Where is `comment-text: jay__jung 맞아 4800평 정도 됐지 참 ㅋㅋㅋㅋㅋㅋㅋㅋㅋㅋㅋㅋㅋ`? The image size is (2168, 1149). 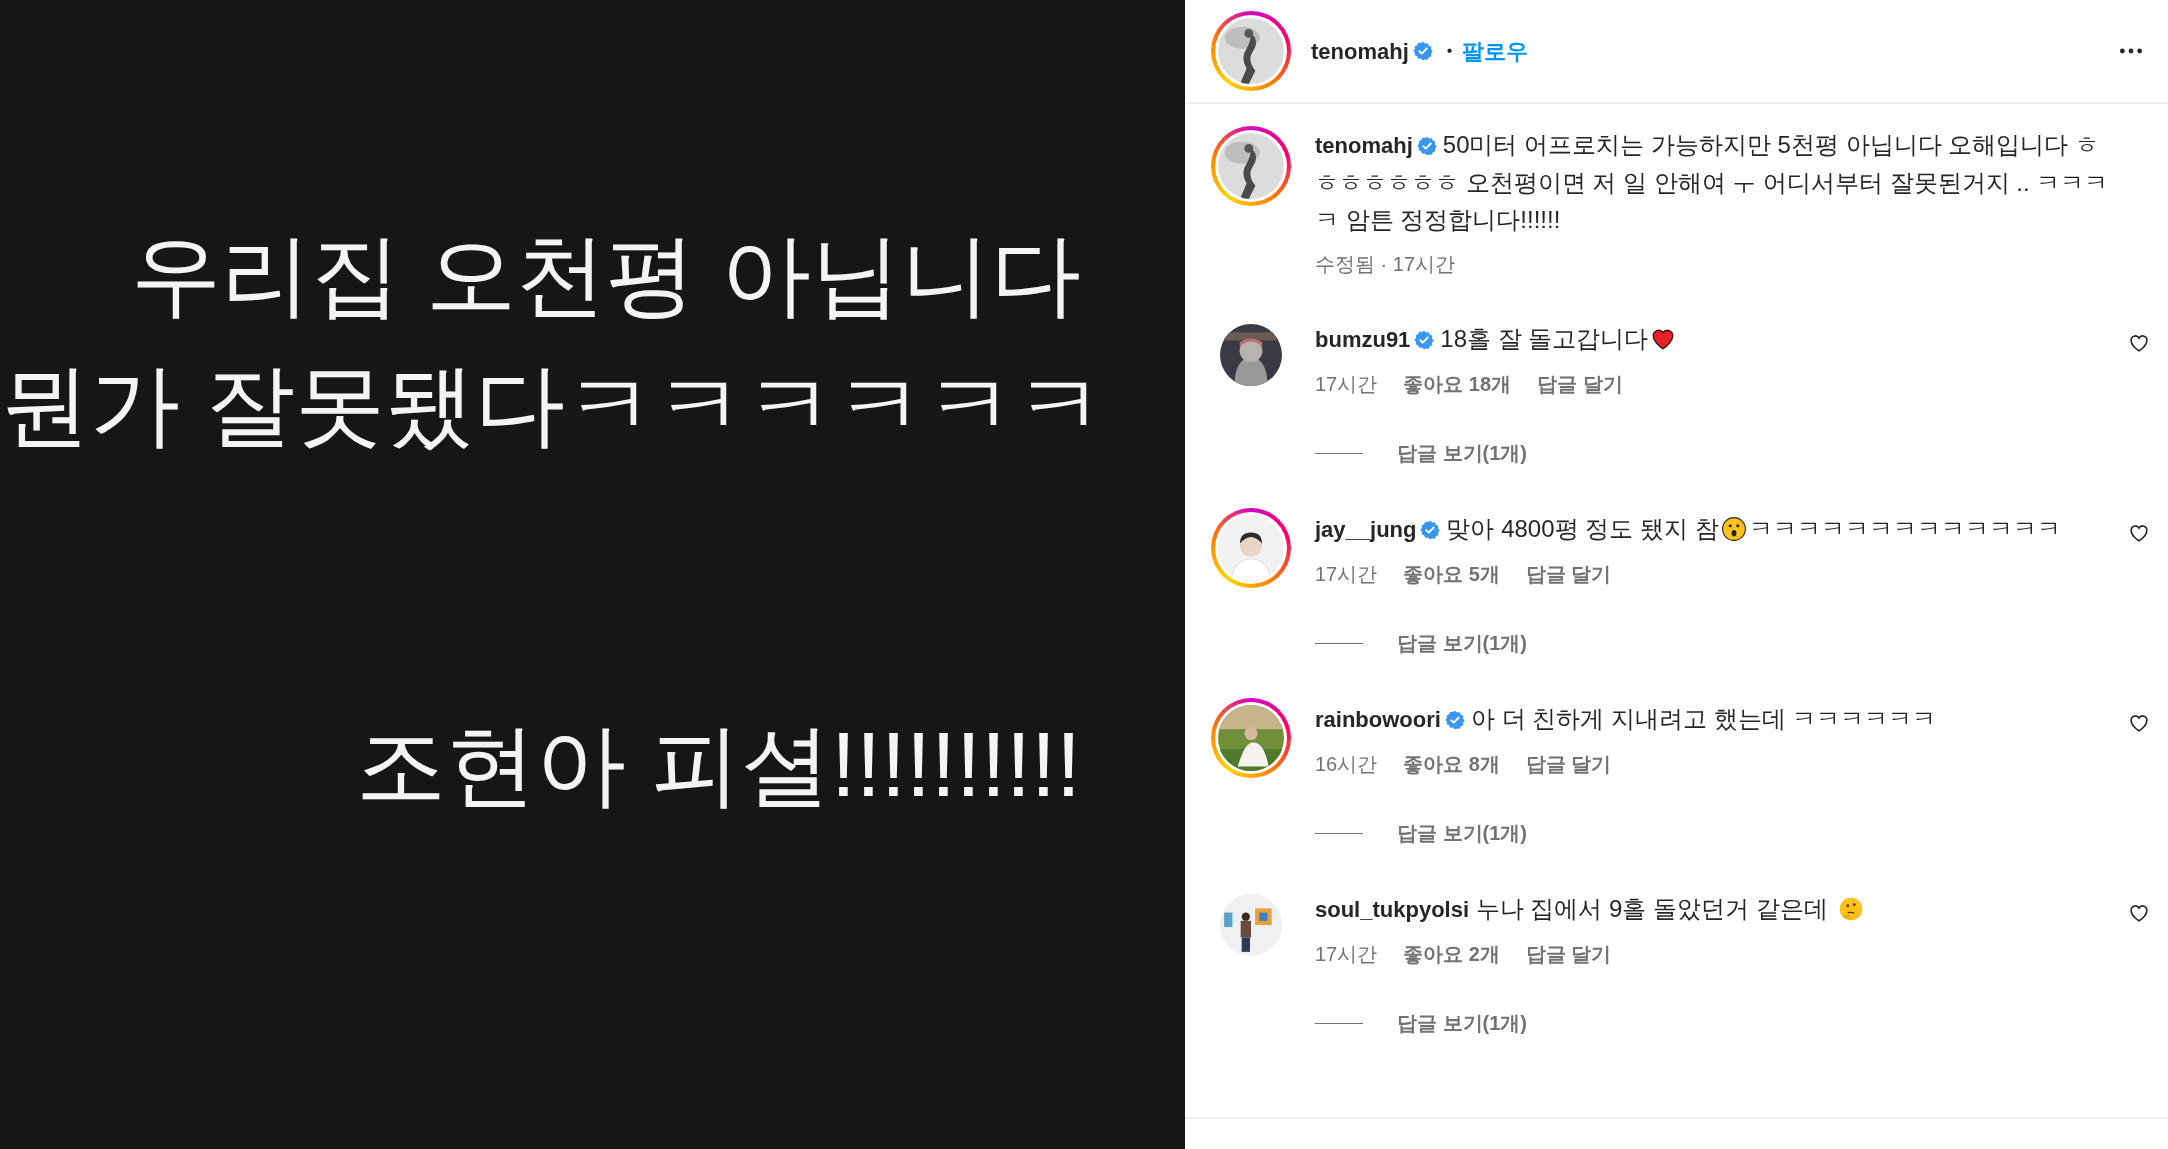 comment-text: jay__jung 맞아 4800평 정도 됐지 참 ㅋㅋㅋㅋㅋㅋㅋㅋㅋㅋㅋㅋㅋ is located at coordinates (1688, 529).